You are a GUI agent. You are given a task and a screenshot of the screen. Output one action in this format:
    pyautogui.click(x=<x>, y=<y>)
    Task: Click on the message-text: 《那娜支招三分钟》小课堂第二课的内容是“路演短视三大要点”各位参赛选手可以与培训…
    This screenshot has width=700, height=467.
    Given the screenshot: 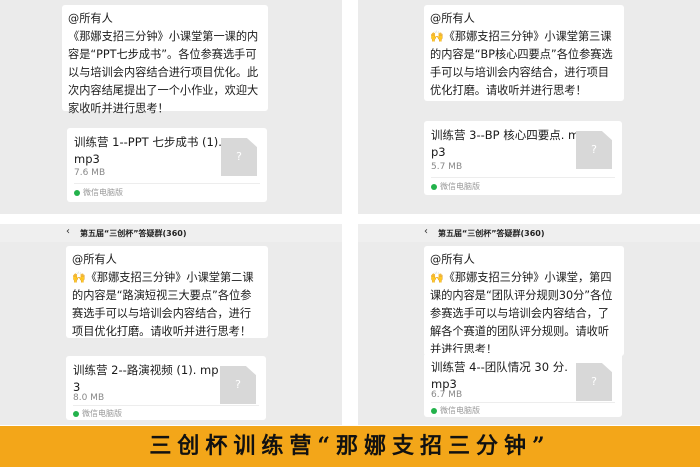 What is the action you would take?
    pyautogui.click(x=163, y=304)
    